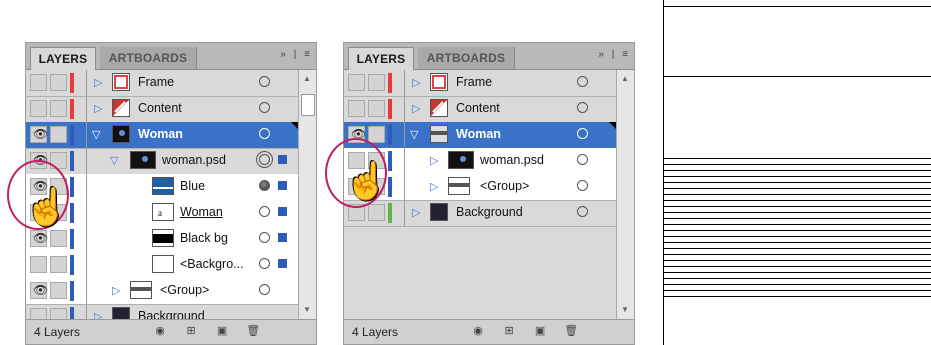 The image size is (931, 345). I want to click on divider, so click(86, 239).